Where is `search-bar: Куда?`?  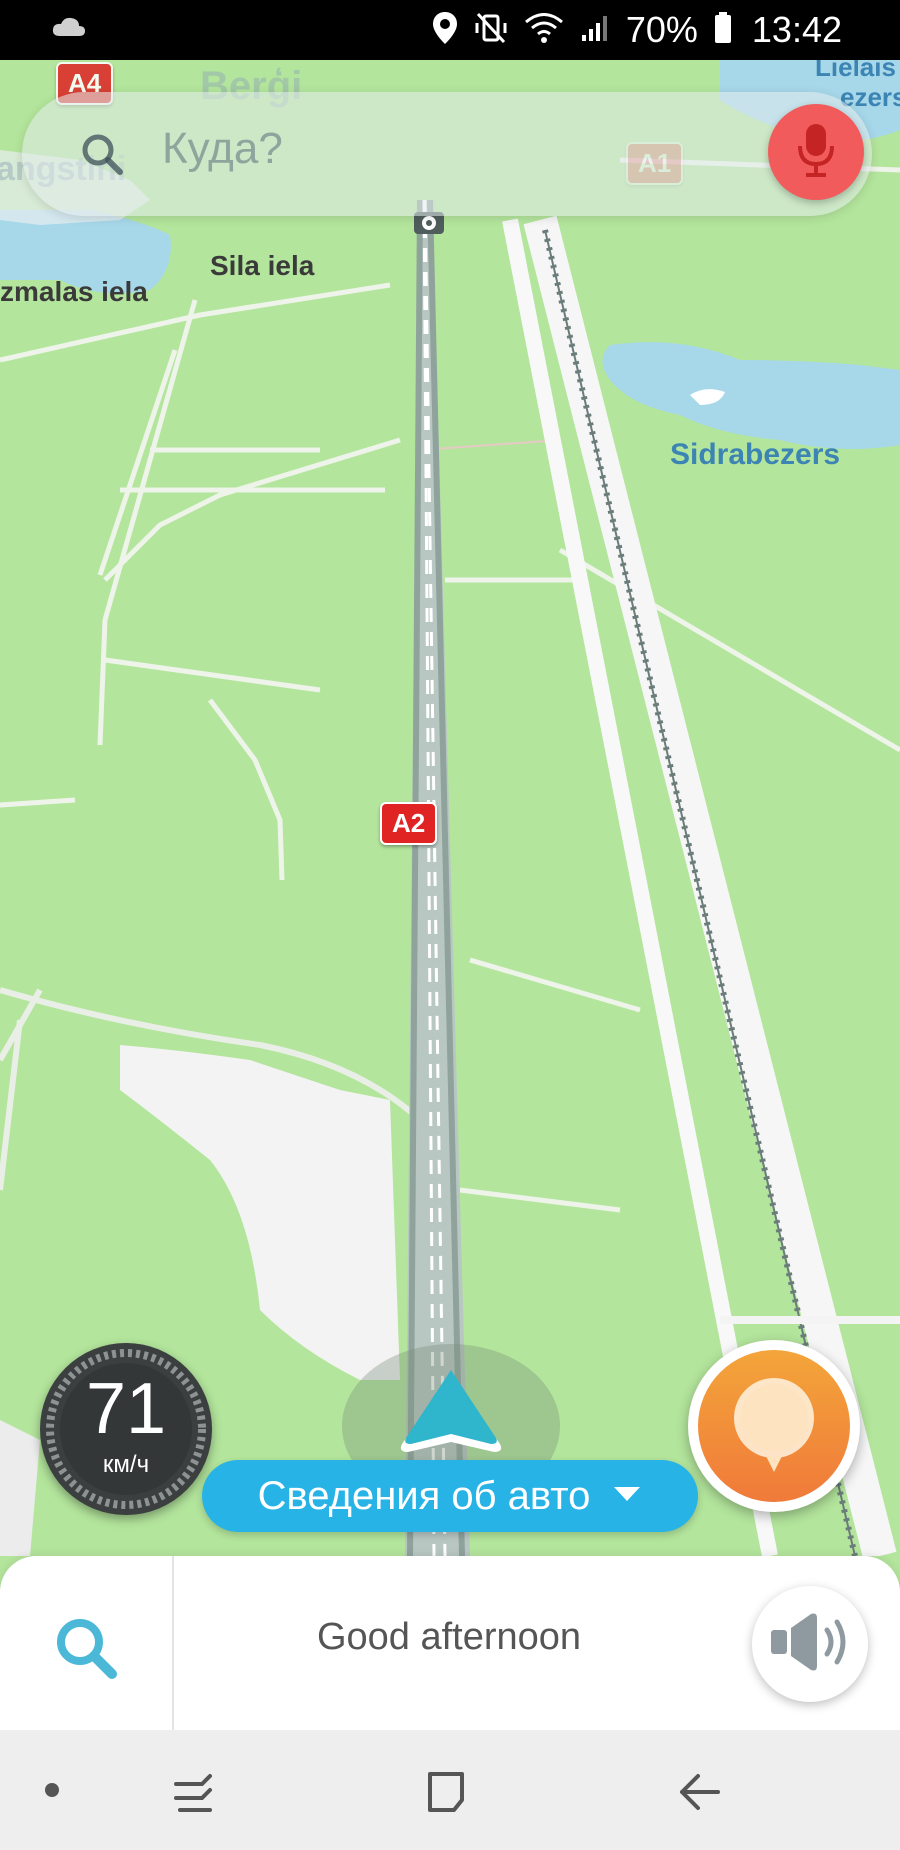 search-bar: Куда? is located at coordinates (447, 154).